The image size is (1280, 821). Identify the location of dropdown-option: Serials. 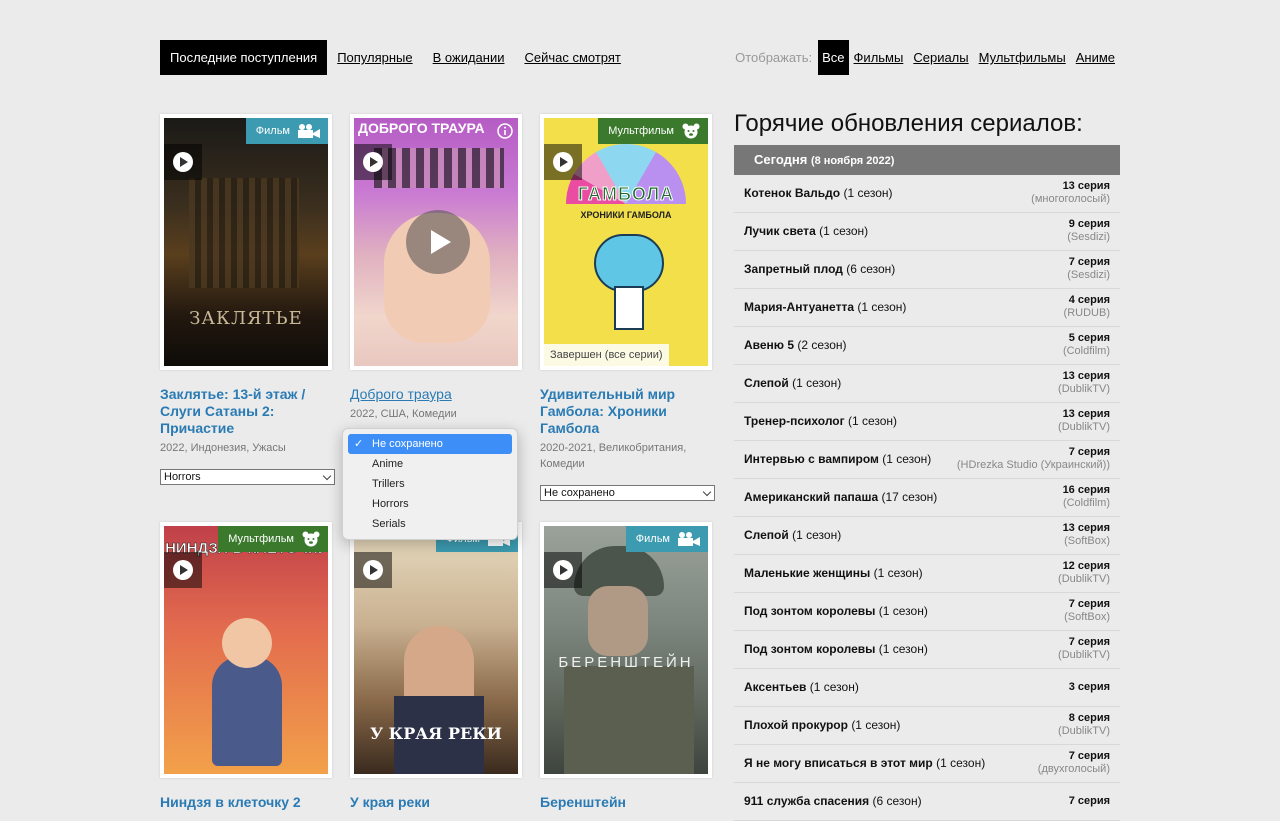
(430, 524).